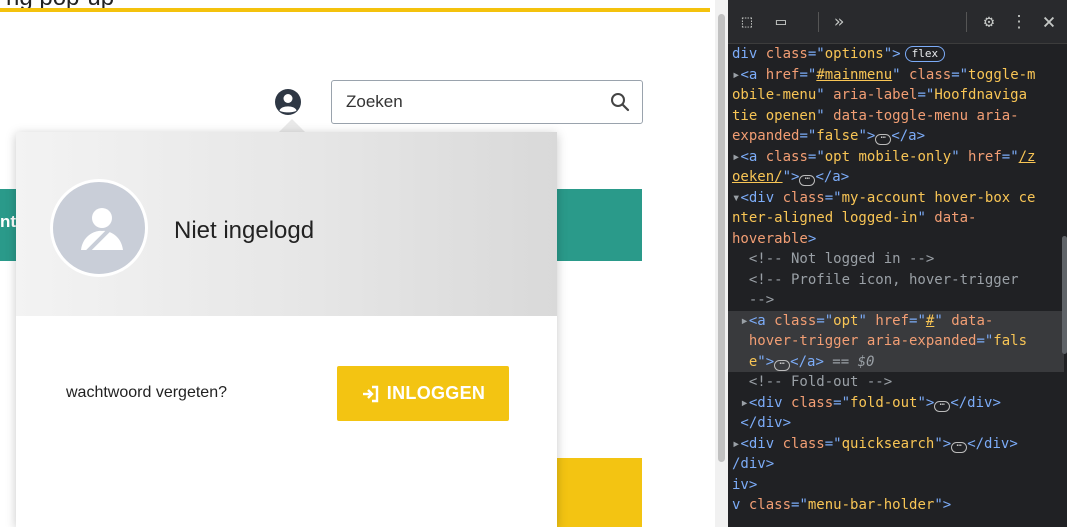 This screenshot has height=527, width=1067. What do you see at coordinates (854, 54) in the screenshot?
I see `code-token: options` at bounding box center [854, 54].